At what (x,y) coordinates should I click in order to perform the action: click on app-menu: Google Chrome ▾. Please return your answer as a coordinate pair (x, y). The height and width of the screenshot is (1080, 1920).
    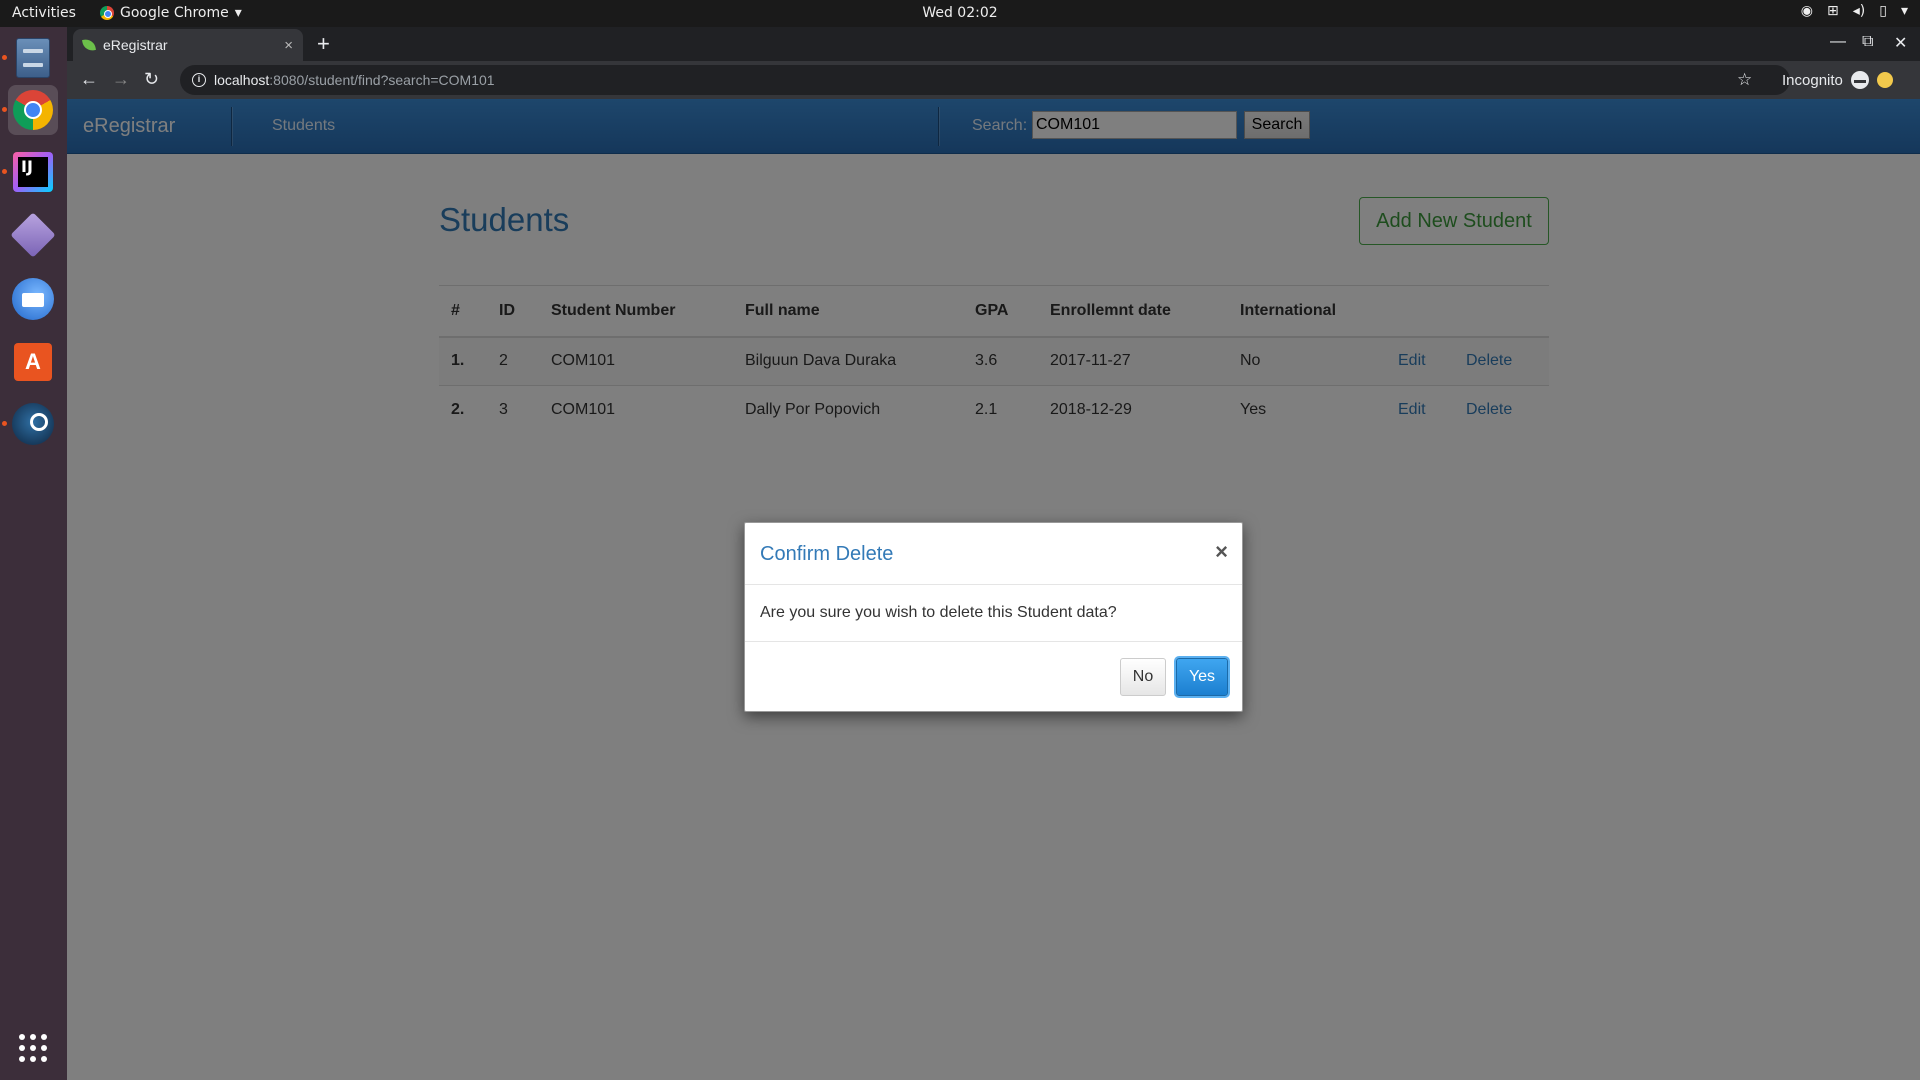
    Looking at the image, I should click on (171, 13).